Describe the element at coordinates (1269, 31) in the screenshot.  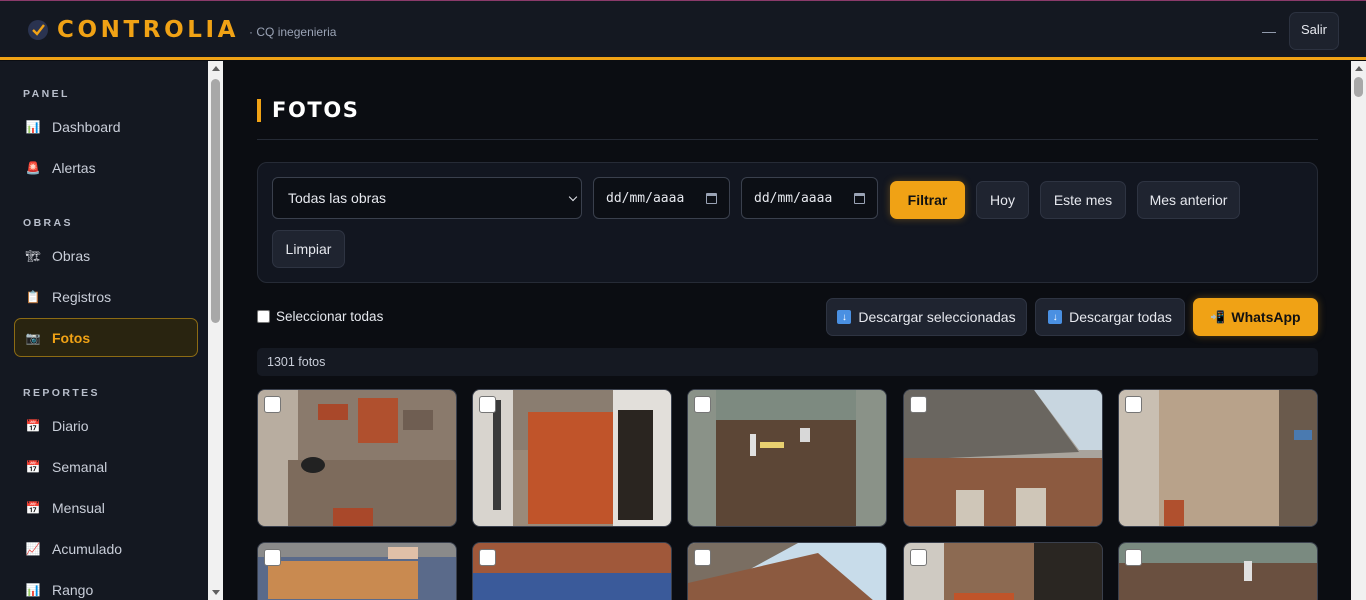
I see `minimize-button: —` at that location.